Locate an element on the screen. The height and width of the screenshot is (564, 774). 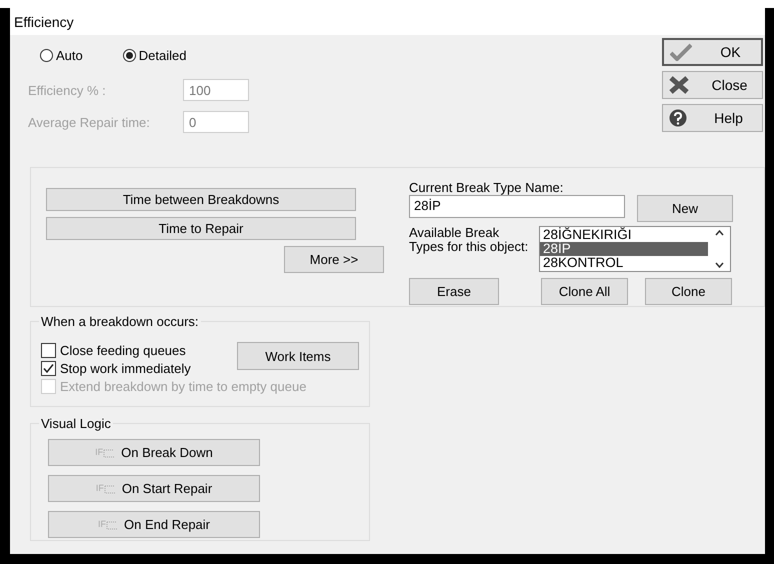
field-label: Efficiency % : is located at coordinates (67, 90).